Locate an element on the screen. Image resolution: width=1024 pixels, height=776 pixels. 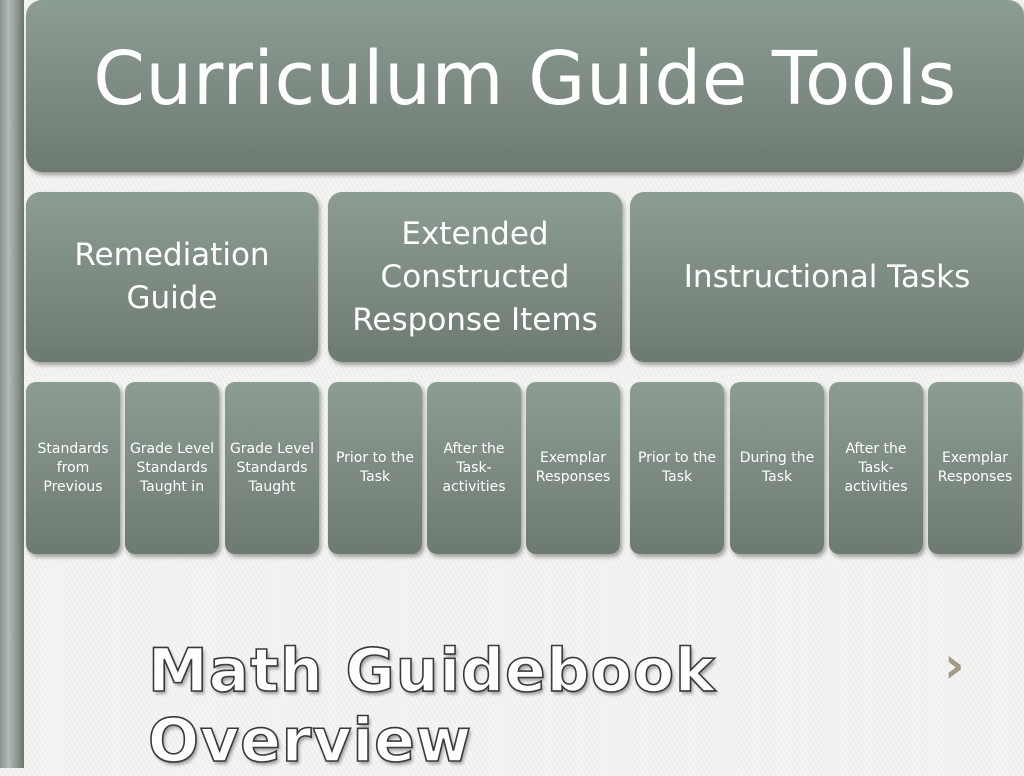
subitem-label: Grade Level Standards Taught in is located at coordinates (172, 467).